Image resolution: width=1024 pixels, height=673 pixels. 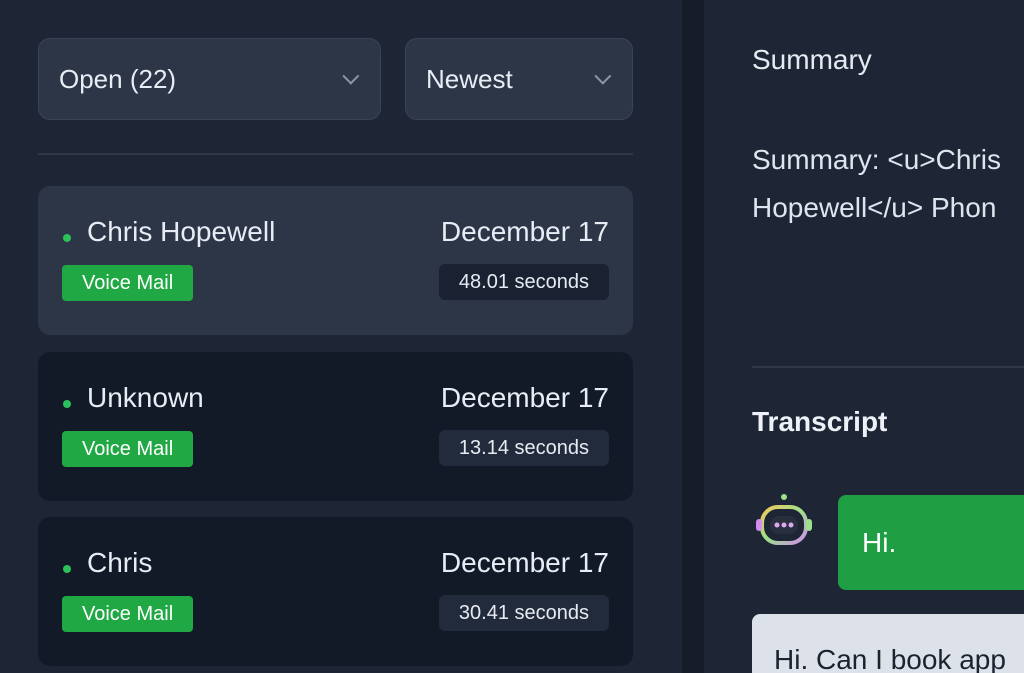 I want to click on status-filter-label: Open (22), so click(x=118, y=78).